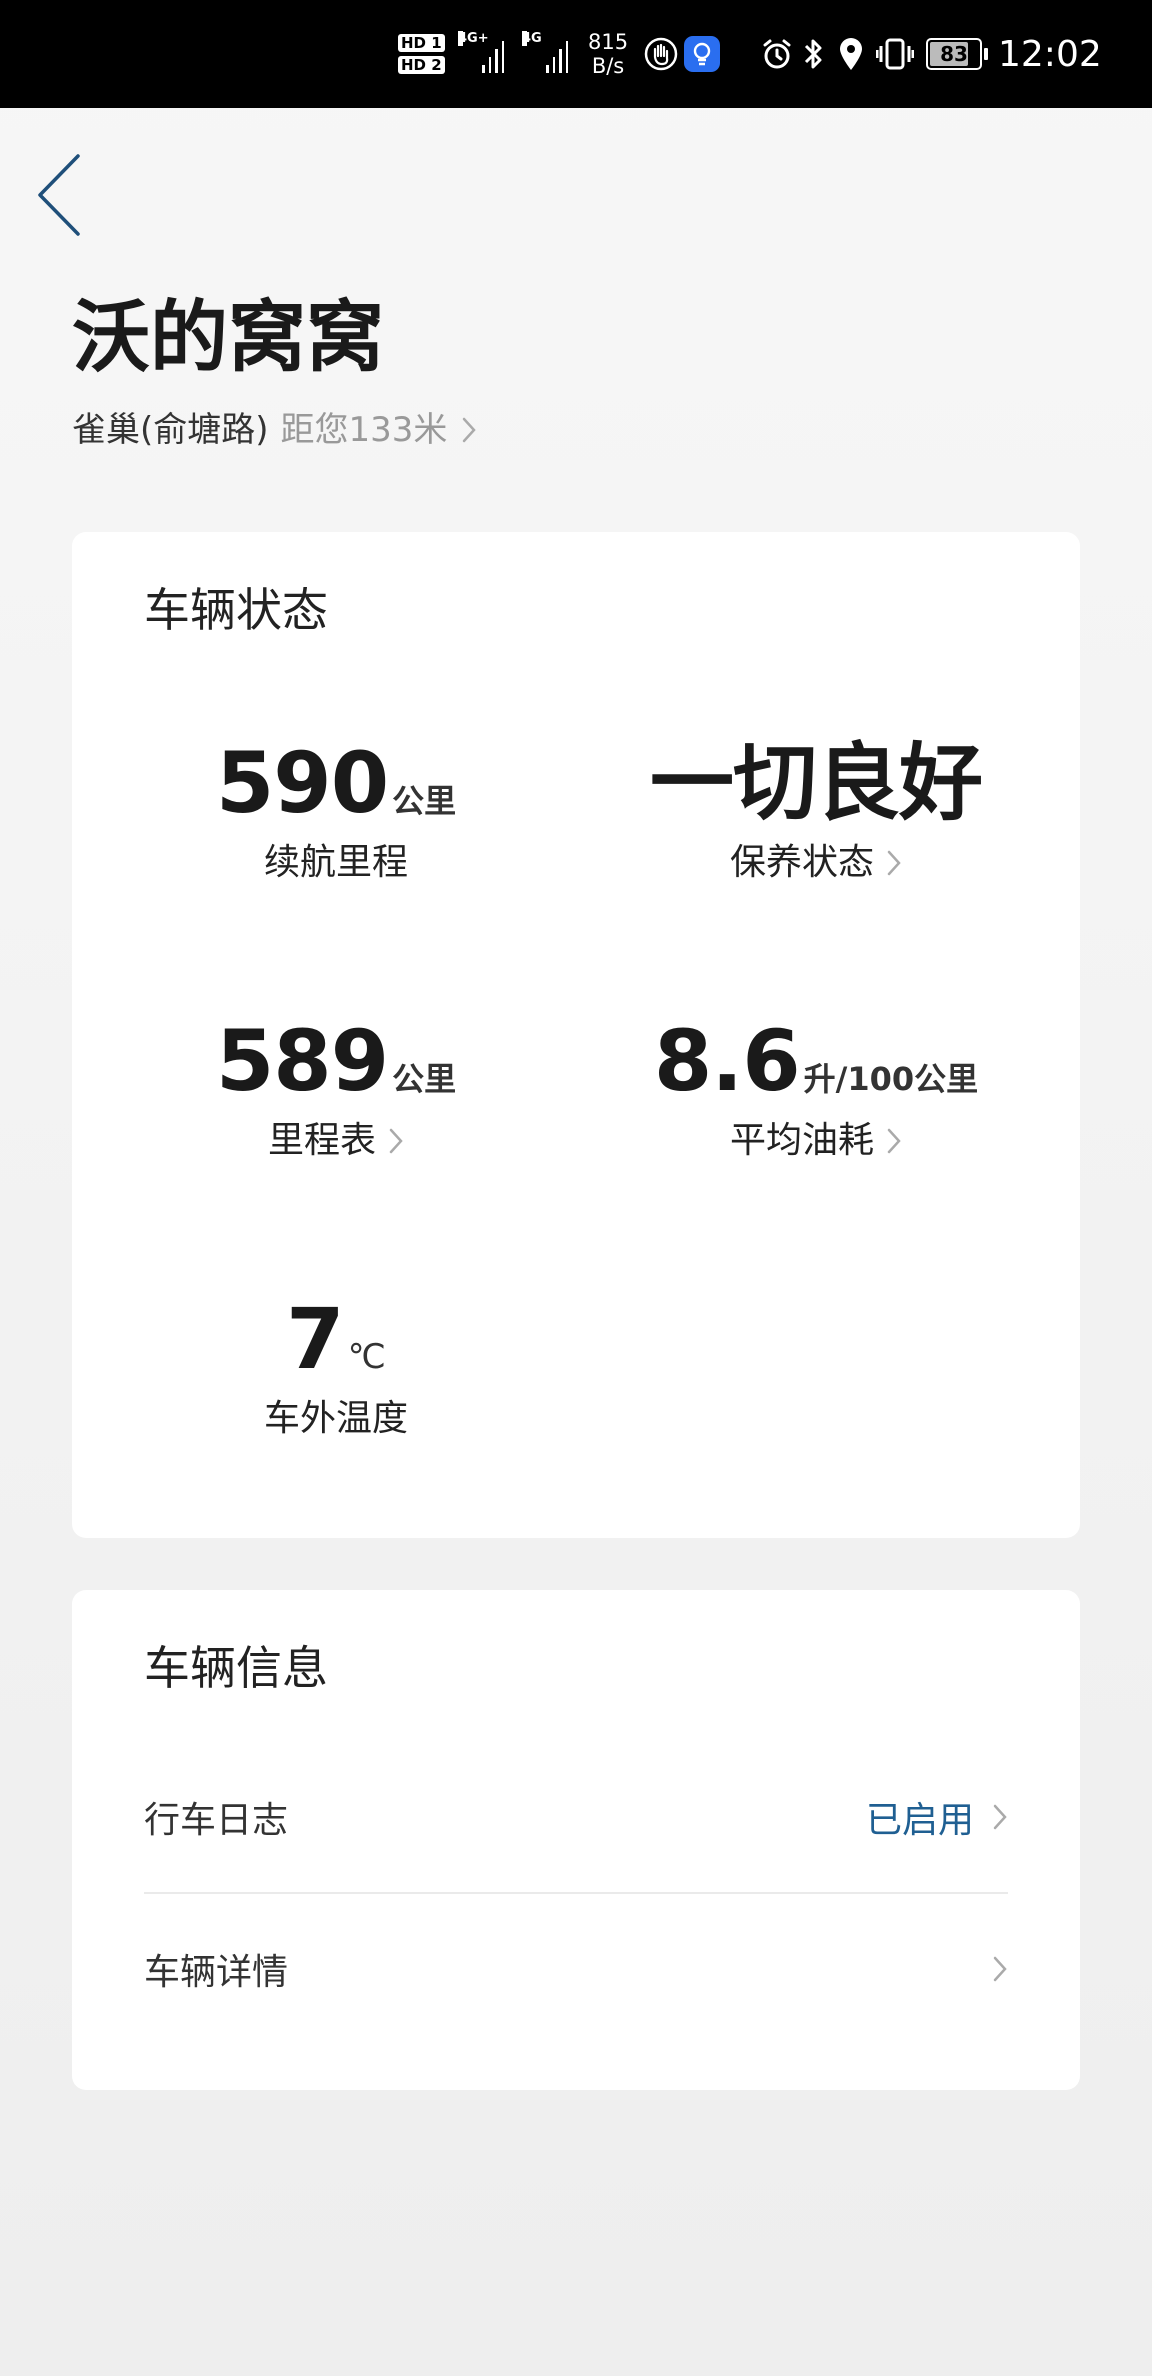 This screenshot has height=2376, width=1152. What do you see at coordinates (335, 862) in the screenshot?
I see `range-label: 续航里程` at bounding box center [335, 862].